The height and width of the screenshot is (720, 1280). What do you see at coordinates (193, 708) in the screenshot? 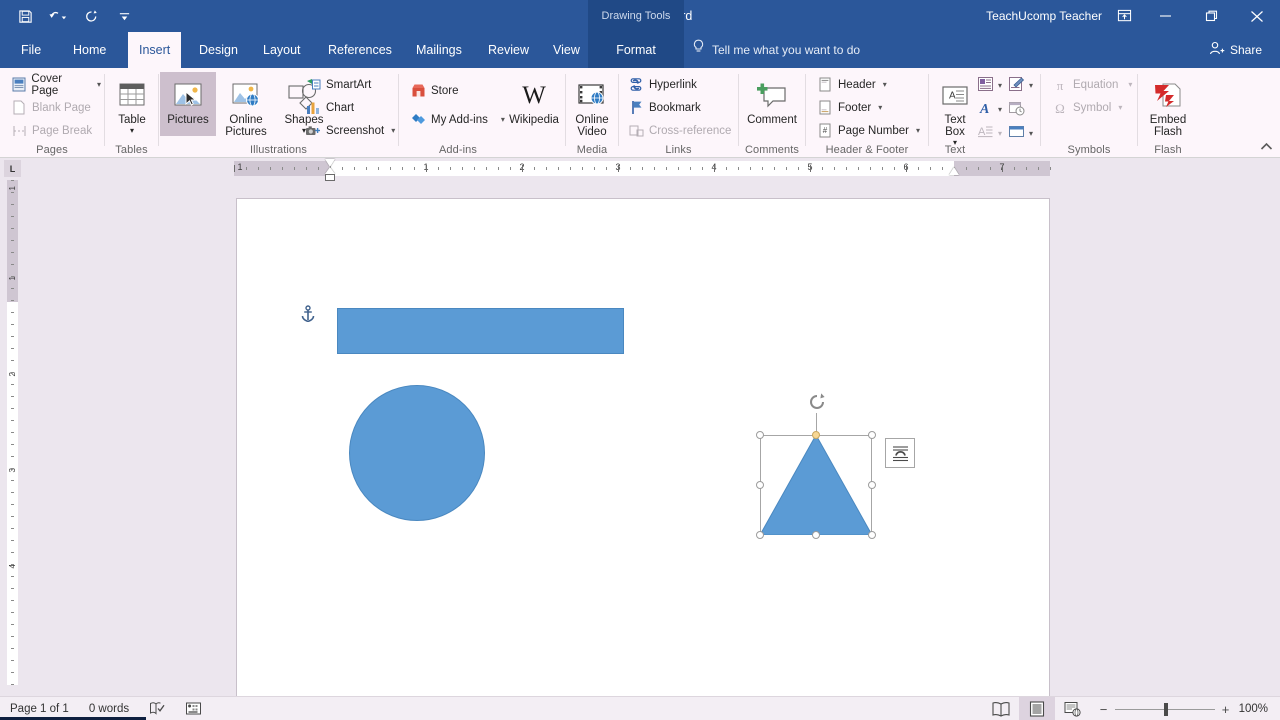
I see `macro-recording-icon` at bounding box center [193, 708].